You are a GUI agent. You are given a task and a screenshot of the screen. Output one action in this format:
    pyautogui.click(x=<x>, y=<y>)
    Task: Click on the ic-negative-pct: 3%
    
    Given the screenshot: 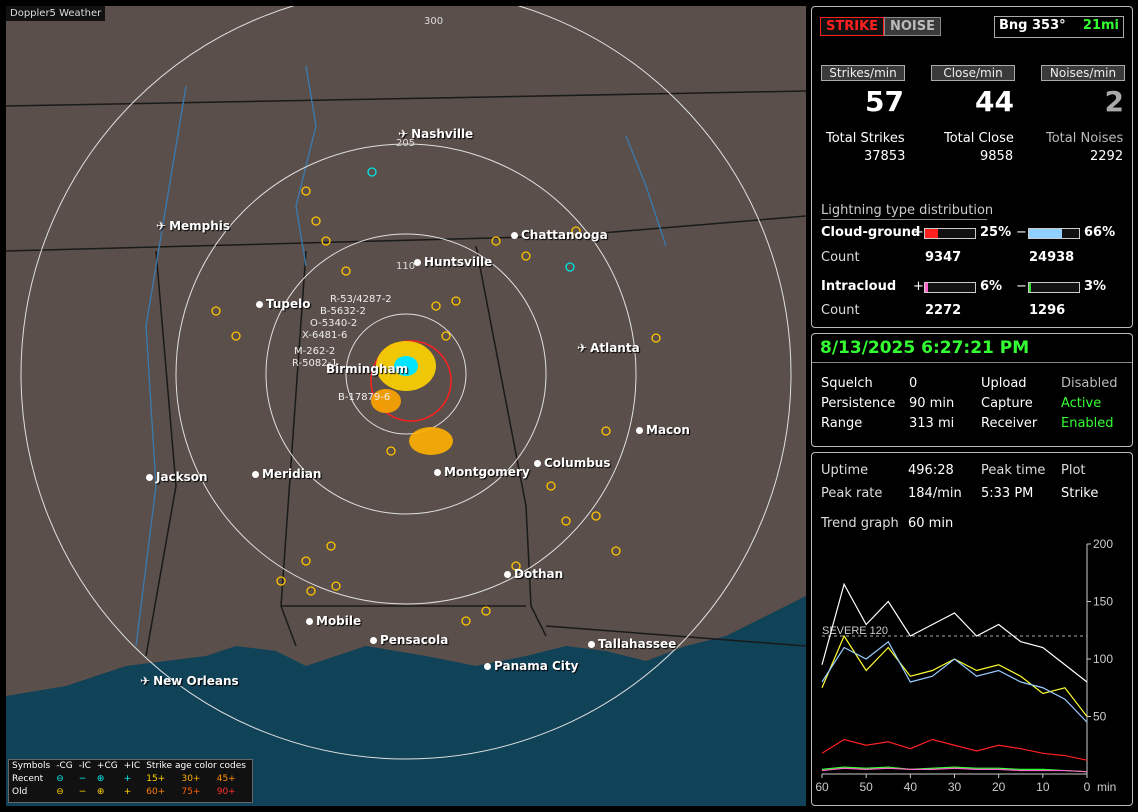 What is the action you would take?
    pyautogui.click(x=1095, y=286)
    